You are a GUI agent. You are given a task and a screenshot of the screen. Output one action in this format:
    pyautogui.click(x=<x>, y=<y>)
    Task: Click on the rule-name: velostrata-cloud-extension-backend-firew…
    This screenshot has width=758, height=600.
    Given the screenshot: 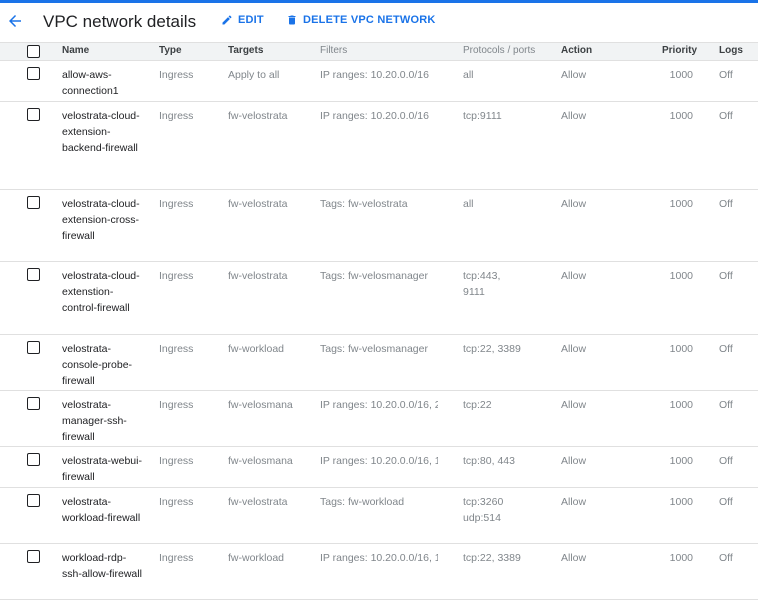 What is the action you would take?
    pyautogui.click(x=102, y=132)
    